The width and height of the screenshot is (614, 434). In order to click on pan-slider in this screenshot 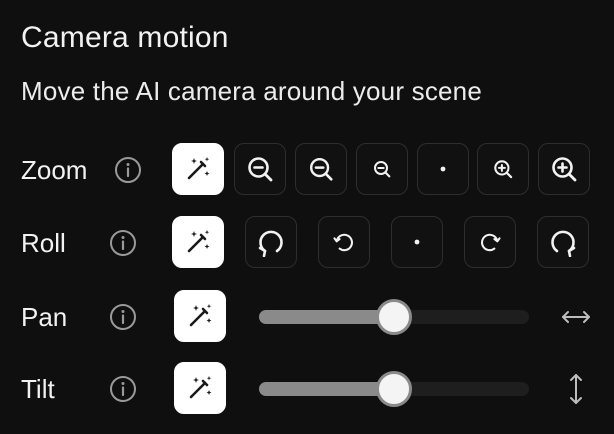, I will do `click(394, 317)`.